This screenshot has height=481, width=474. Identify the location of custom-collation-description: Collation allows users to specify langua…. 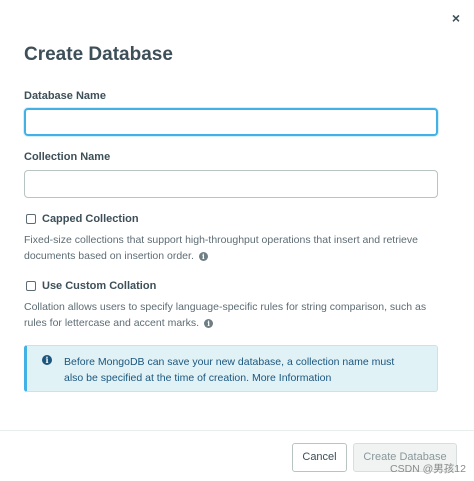
(234, 315).